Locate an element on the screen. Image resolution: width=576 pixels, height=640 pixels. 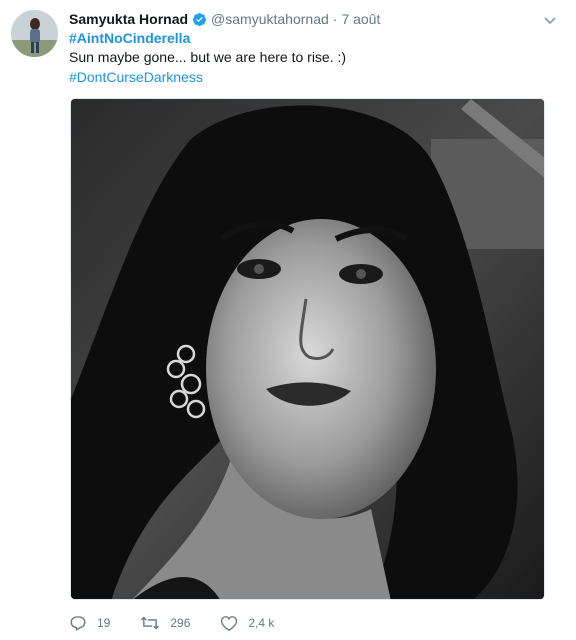
author-handle: @samyuktahornad is located at coordinates (270, 19).